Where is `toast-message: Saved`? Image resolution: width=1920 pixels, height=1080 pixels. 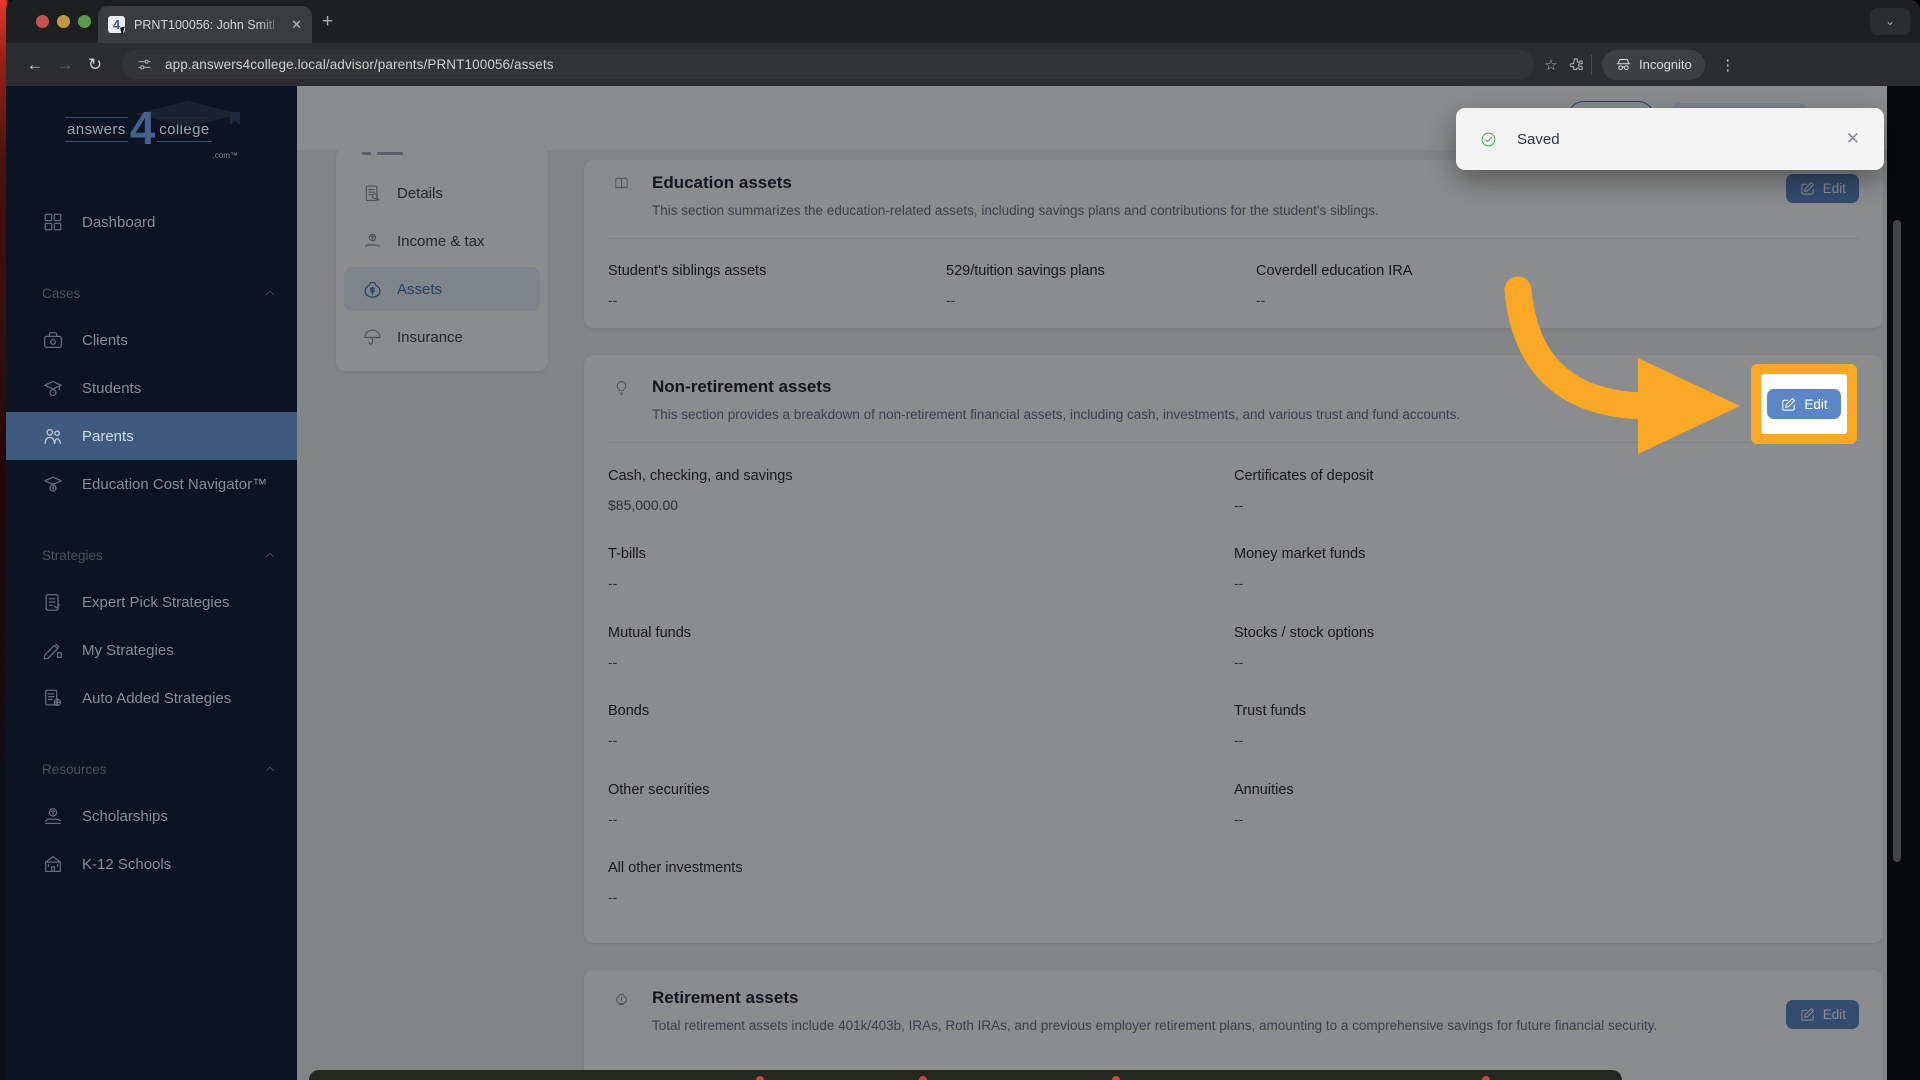
toast-message: Saved is located at coordinates (1538, 139).